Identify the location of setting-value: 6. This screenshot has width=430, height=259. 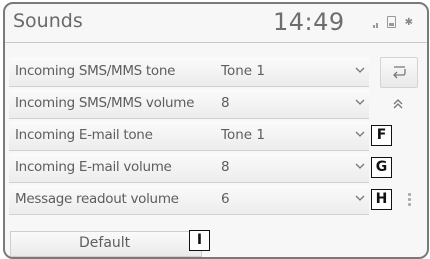
(225, 199).